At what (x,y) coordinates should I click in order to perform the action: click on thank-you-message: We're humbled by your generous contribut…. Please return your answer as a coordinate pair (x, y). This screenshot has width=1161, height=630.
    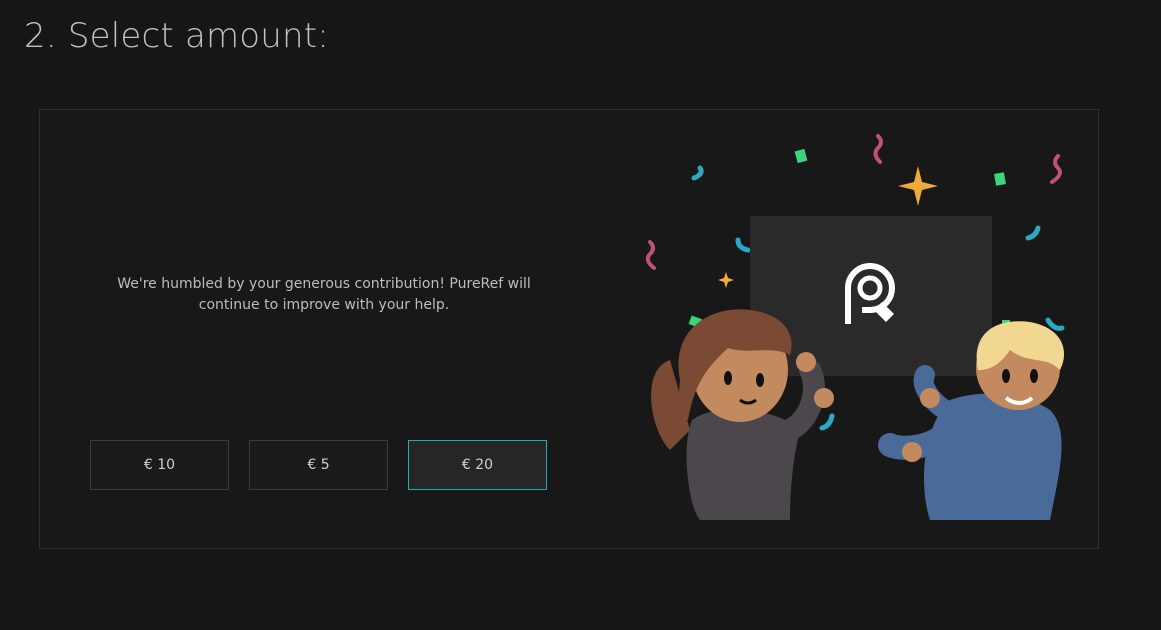
    Looking at the image, I should click on (324, 294).